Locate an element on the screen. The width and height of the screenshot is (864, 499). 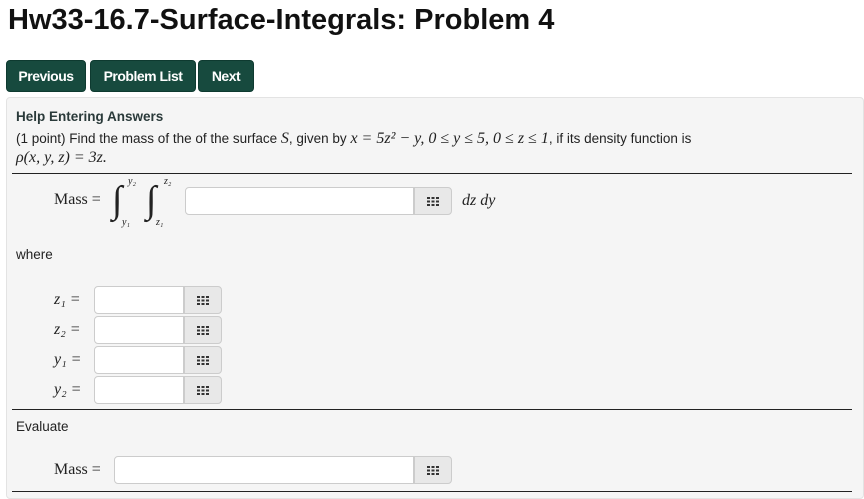
where-label: where is located at coordinates (34, 254).